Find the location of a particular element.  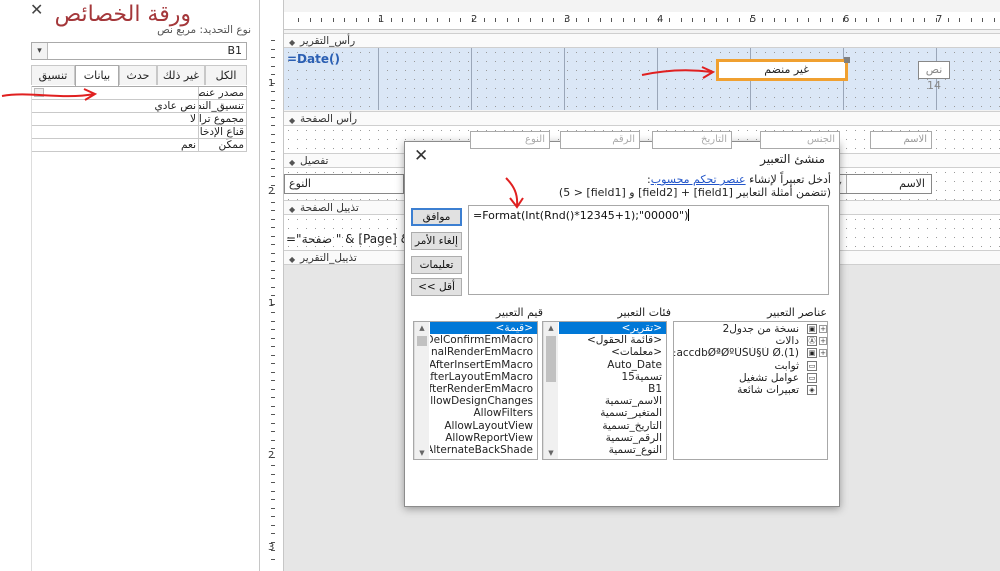

list-item: AllowFilters is located at coordinates (483, 413).